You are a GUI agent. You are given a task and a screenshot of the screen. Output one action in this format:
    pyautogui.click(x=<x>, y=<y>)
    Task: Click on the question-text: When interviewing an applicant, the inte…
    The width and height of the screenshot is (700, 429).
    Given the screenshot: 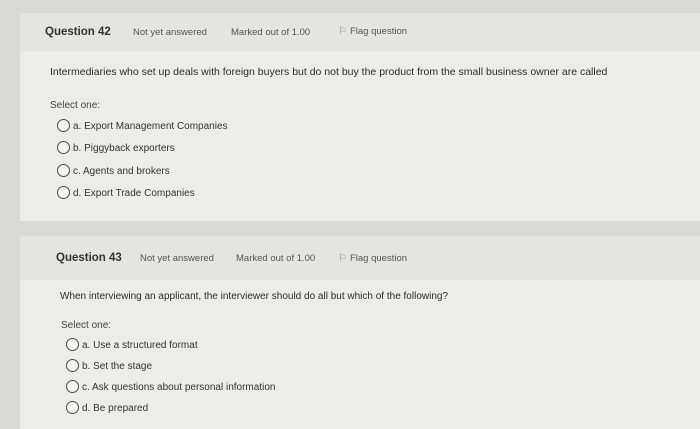 What is the action you would take?
    pyautogui.click(x=254, y=296)
    